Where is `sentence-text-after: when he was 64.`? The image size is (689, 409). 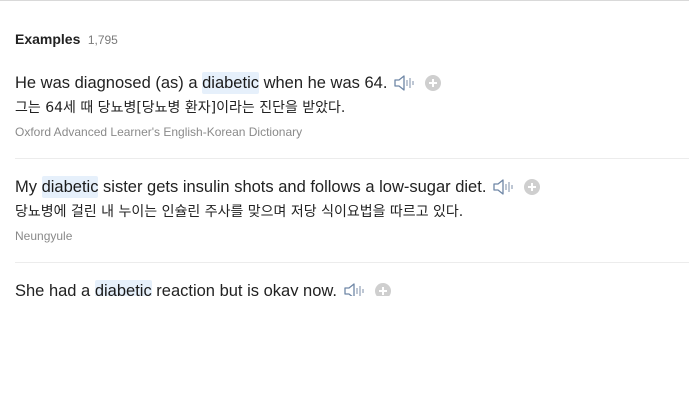 sentence-text-after: when he was 64. is located at coordinates (323, 83).